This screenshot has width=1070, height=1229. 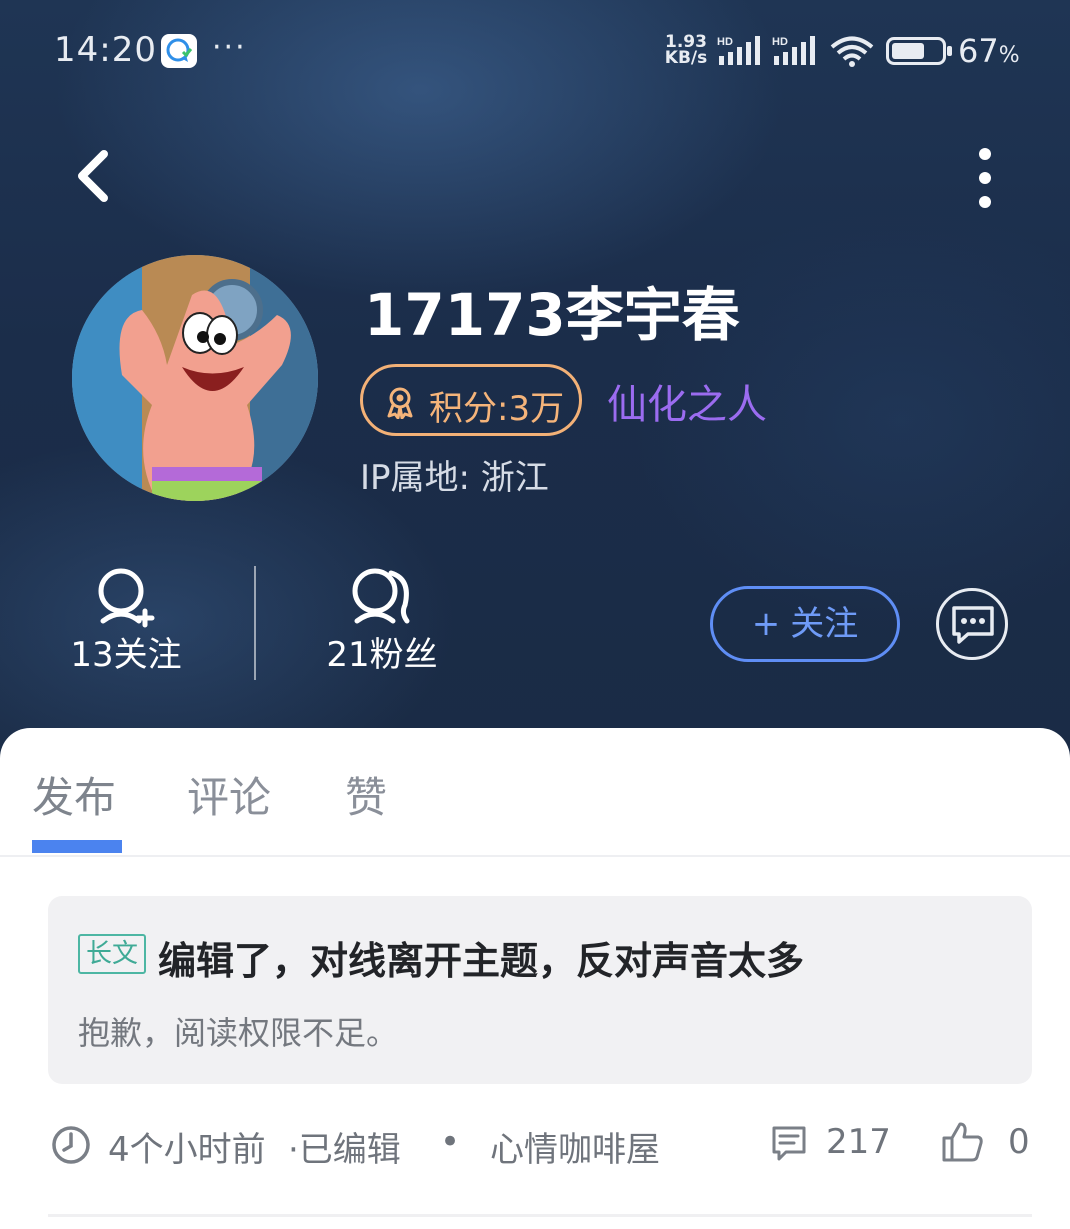 I want to click on signal-icon: HD, so click(x=739, y=52).